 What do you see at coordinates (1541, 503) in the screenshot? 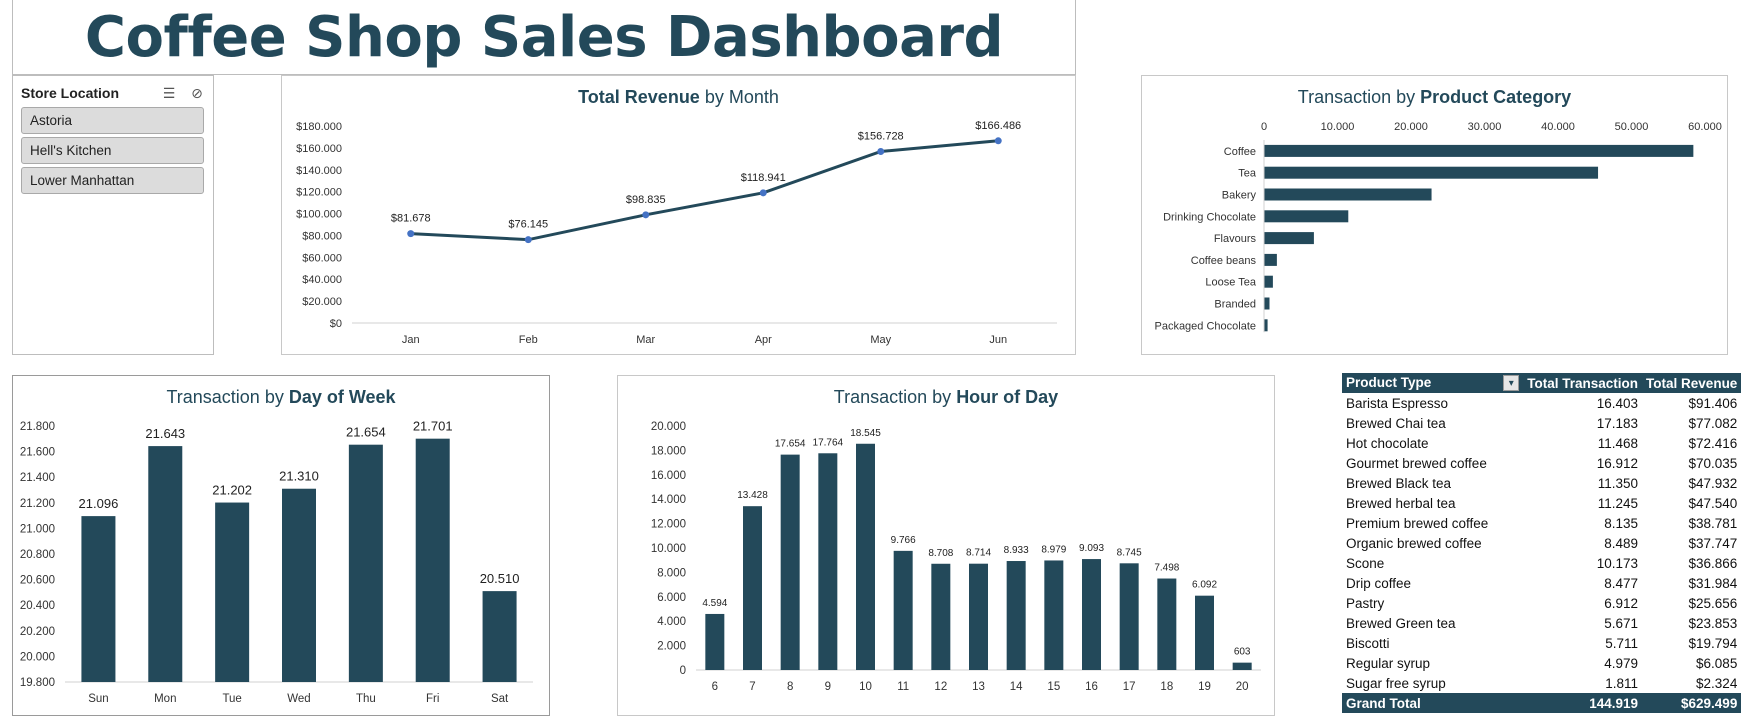
I see `table-row: Brewed herbal tea 11.245 $47.540` at bounding box center [1541, 503].